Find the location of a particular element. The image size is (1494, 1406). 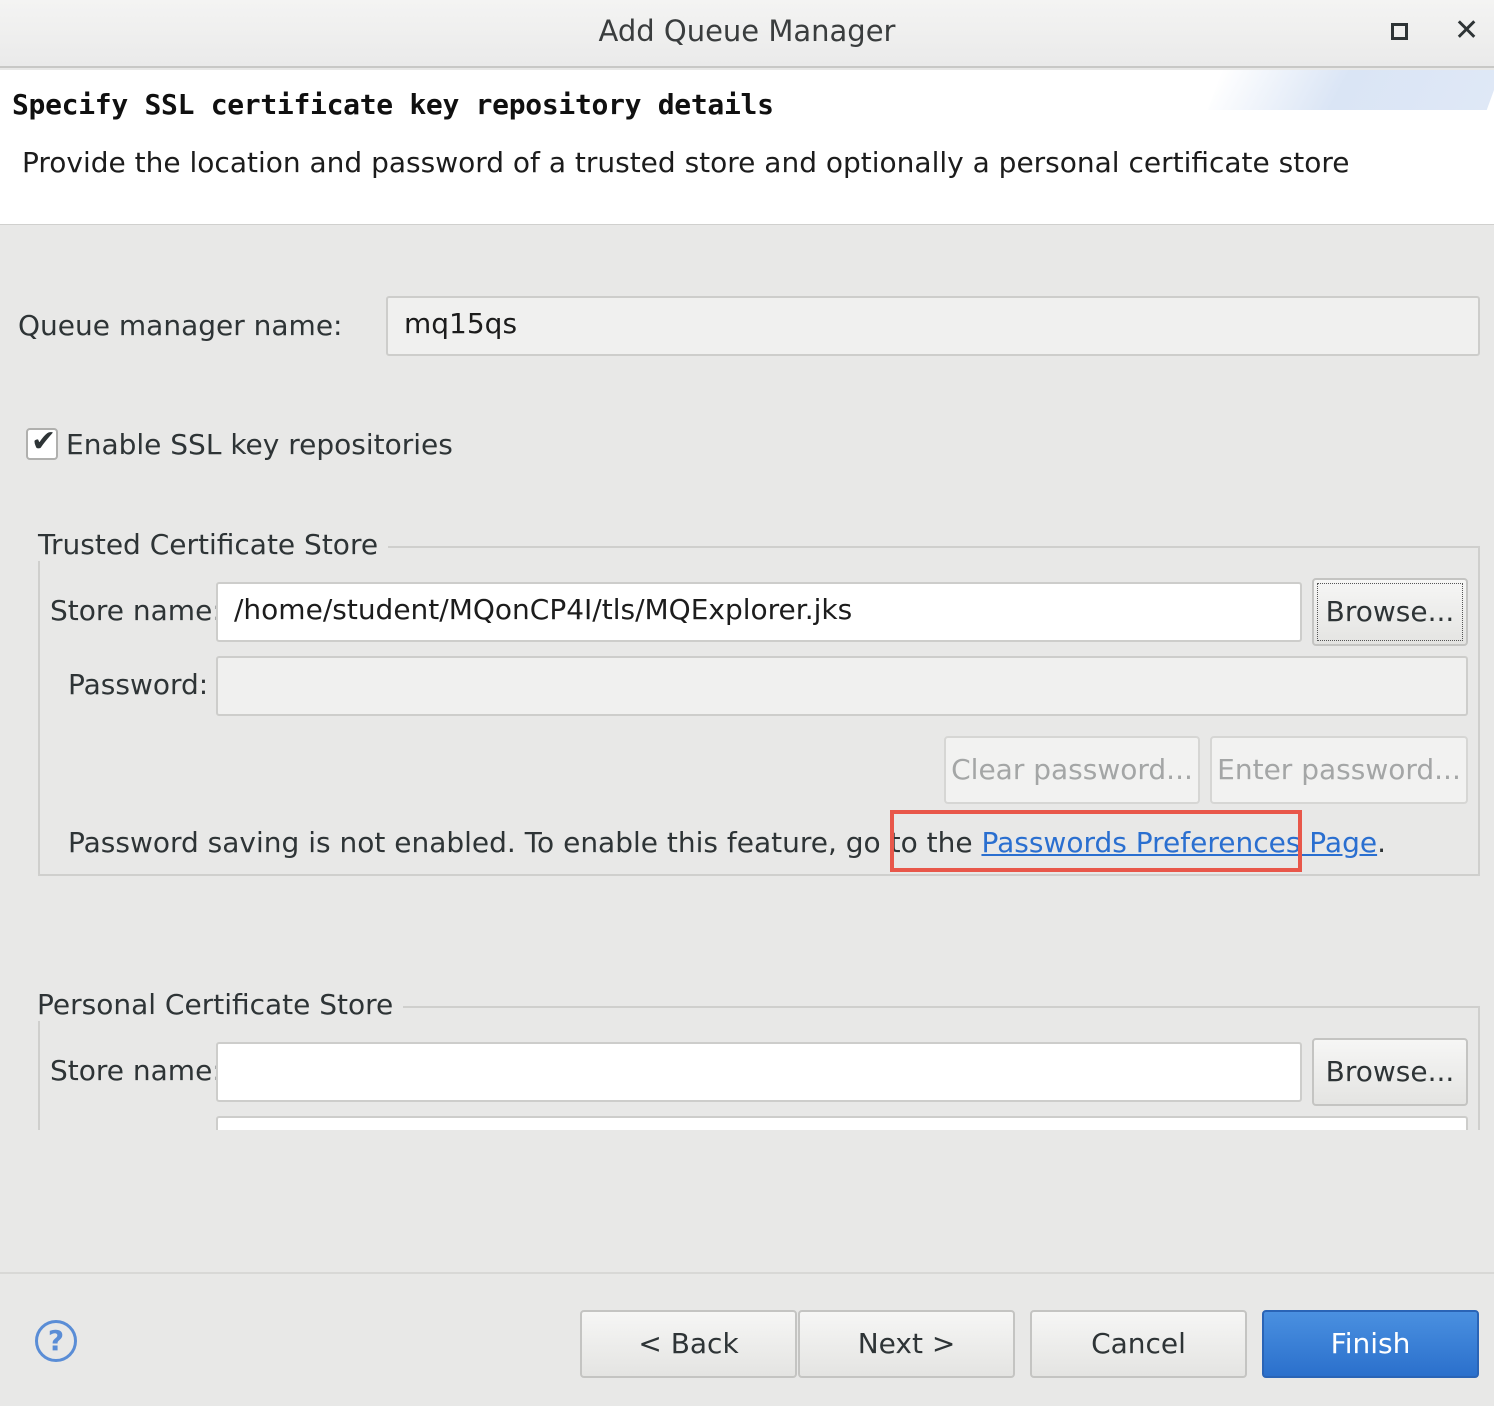

trusted-store-password-label: Password: is located at coordinates (138, 684).